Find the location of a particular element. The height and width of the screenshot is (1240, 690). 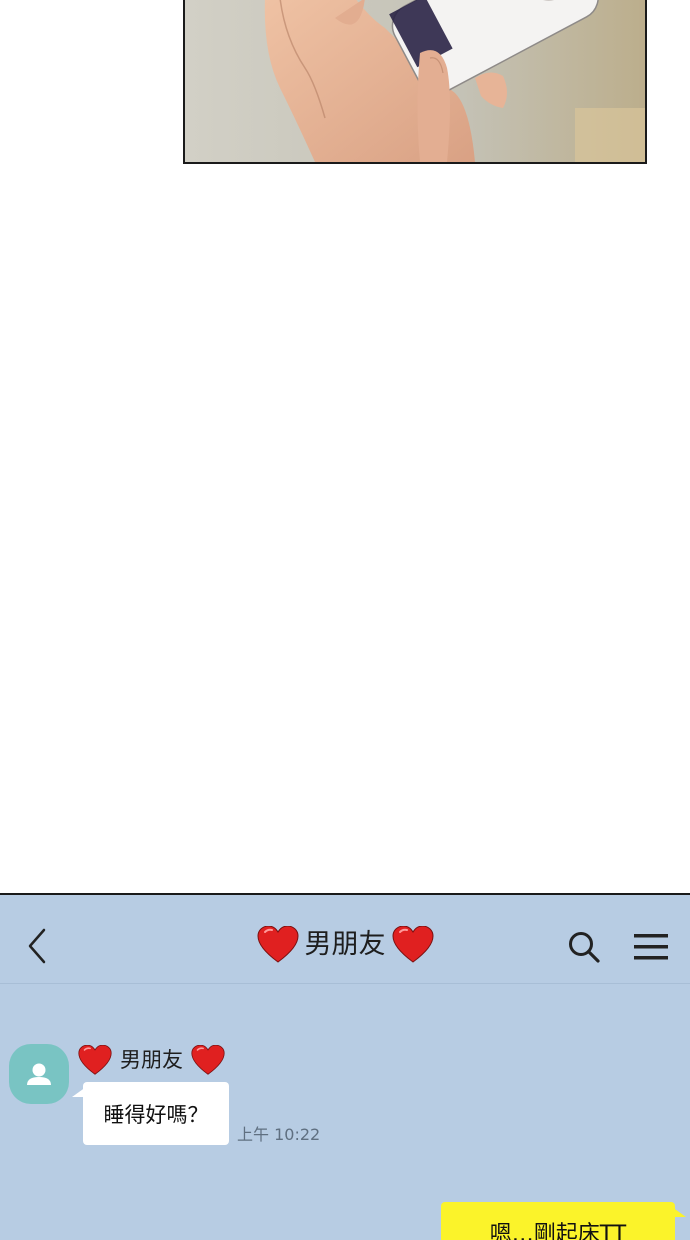

comic-panel is located at coordinates (415, 82).